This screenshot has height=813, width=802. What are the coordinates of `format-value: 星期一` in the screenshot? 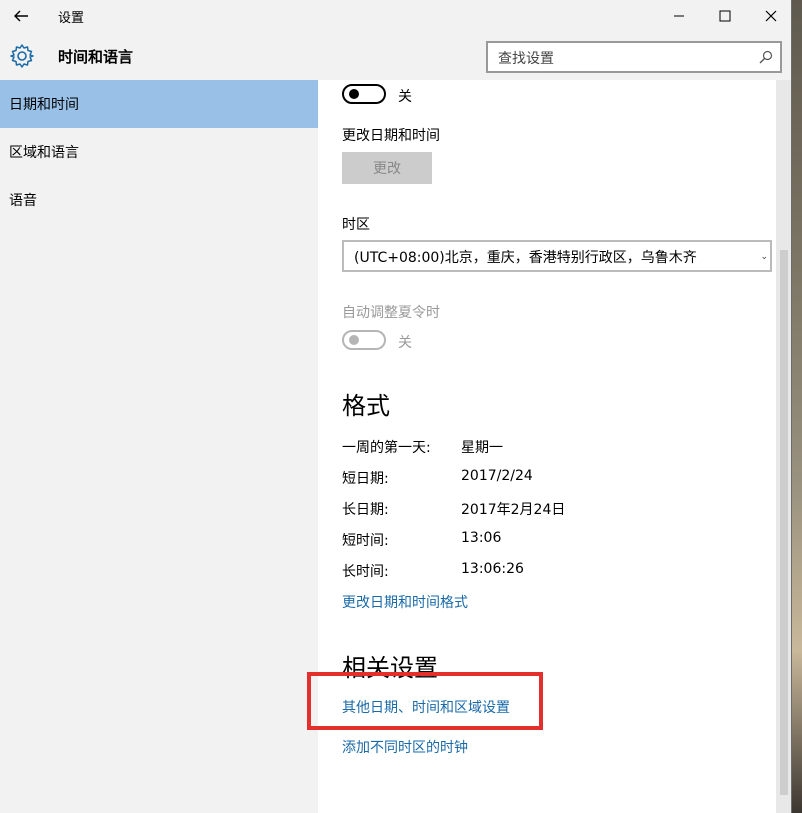 It's located at (482, 448).